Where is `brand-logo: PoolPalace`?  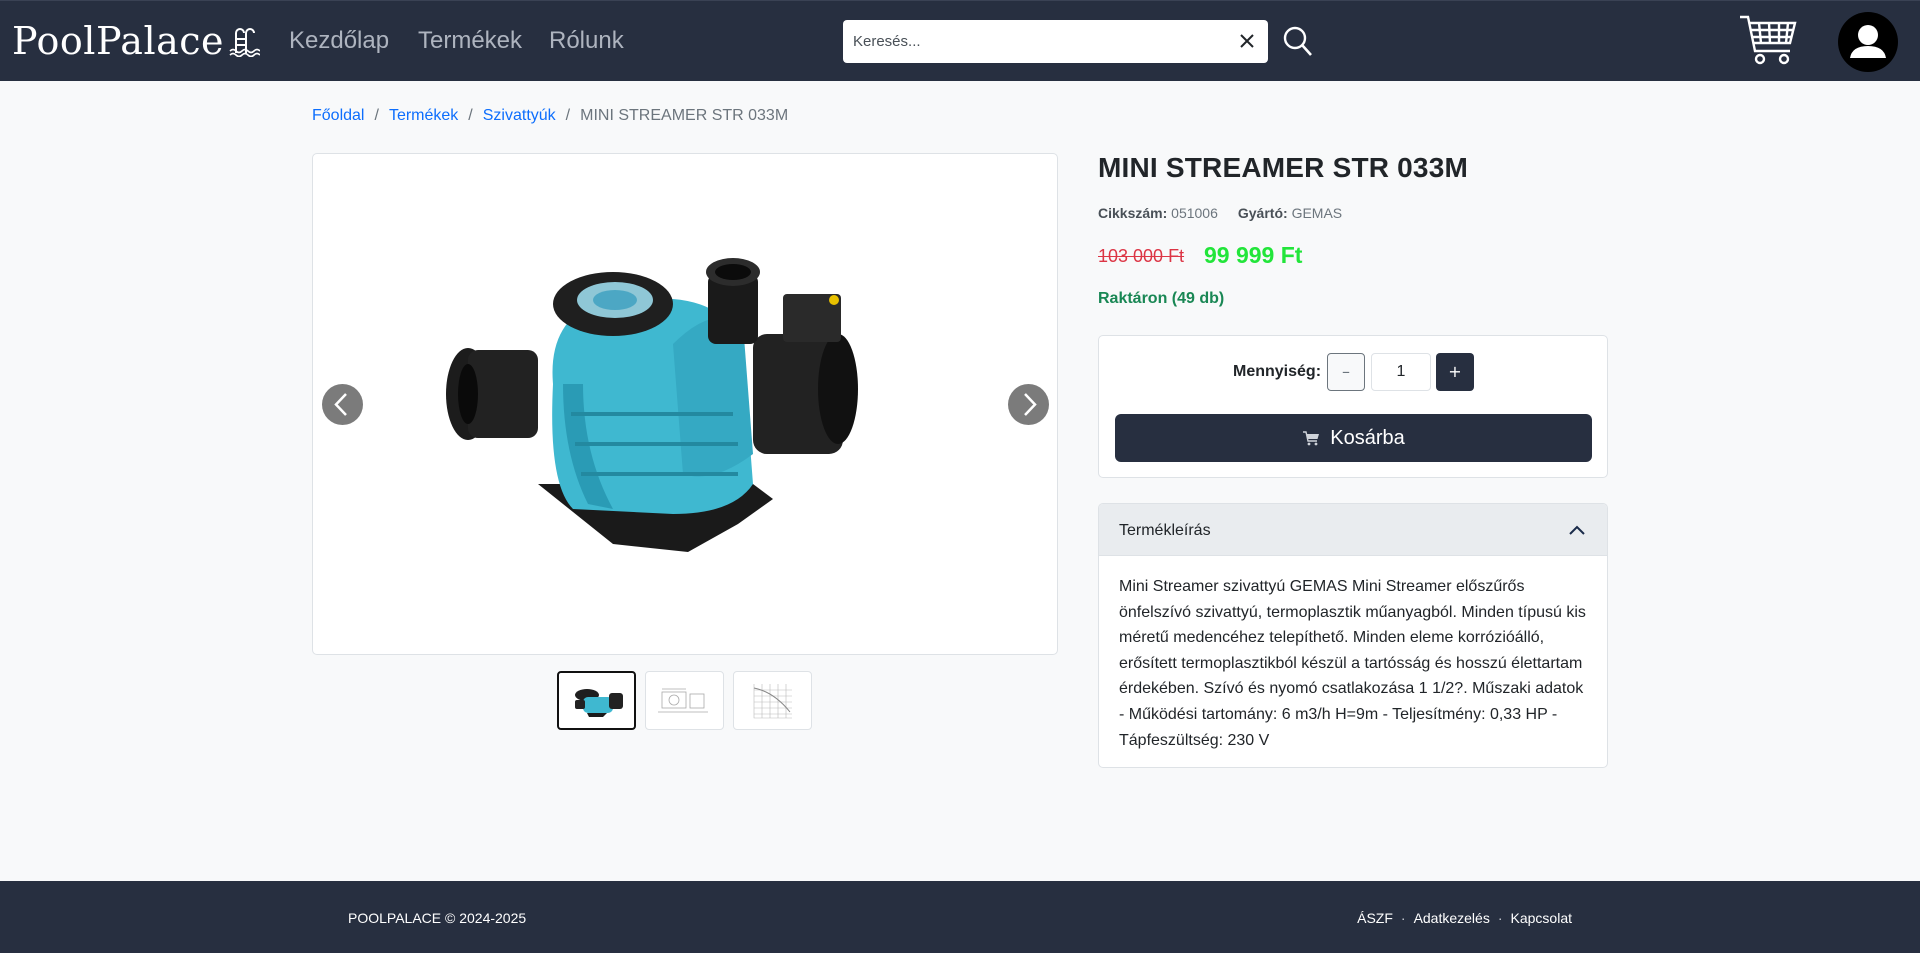 brand-logo: PoolPalace is located at coordinates (136, 41).